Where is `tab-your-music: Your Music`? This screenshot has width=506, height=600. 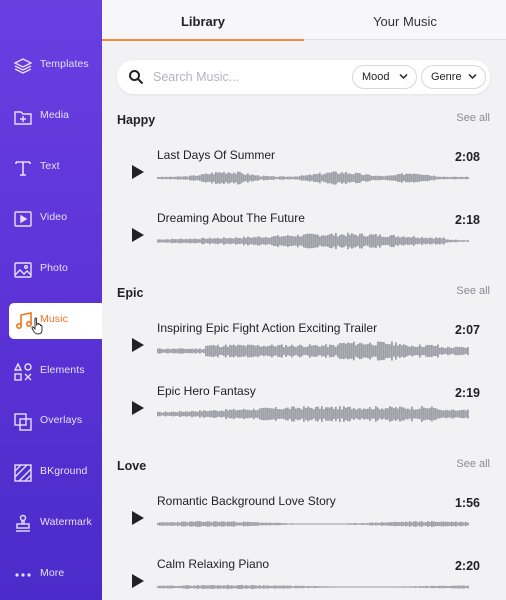
tab-your-music: Your Music is located at coordinates (405, 20).